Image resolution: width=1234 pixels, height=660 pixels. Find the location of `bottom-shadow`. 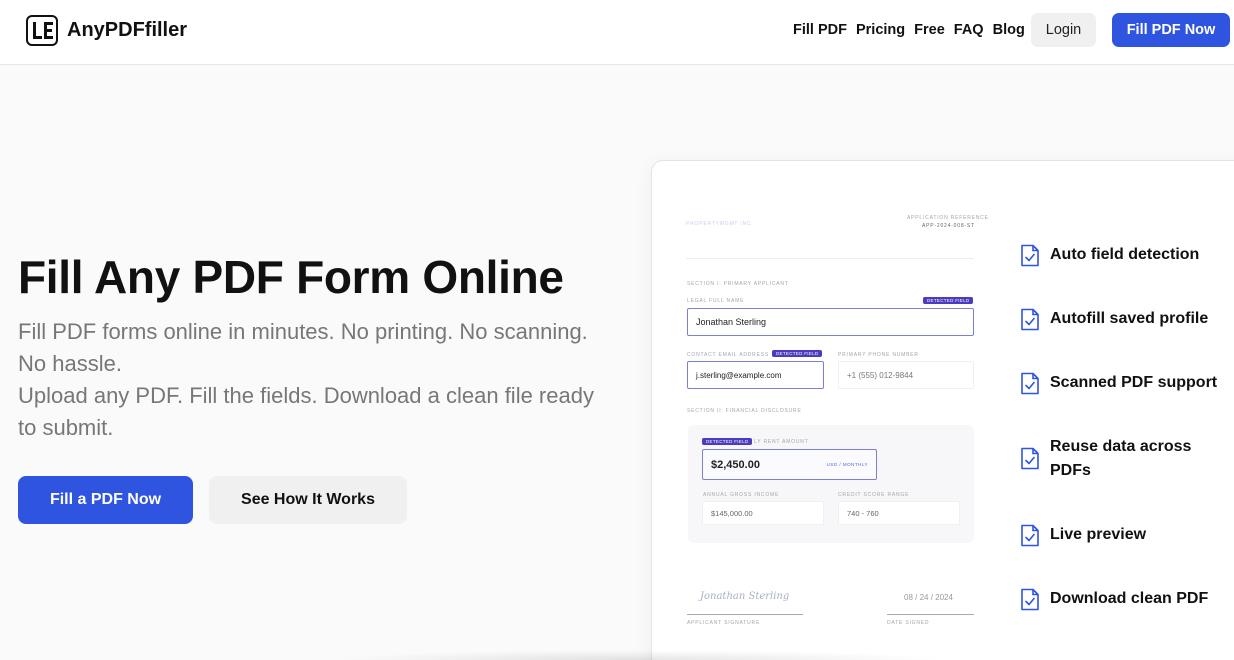

bottom-shadow is located at coordinates (640, 655).